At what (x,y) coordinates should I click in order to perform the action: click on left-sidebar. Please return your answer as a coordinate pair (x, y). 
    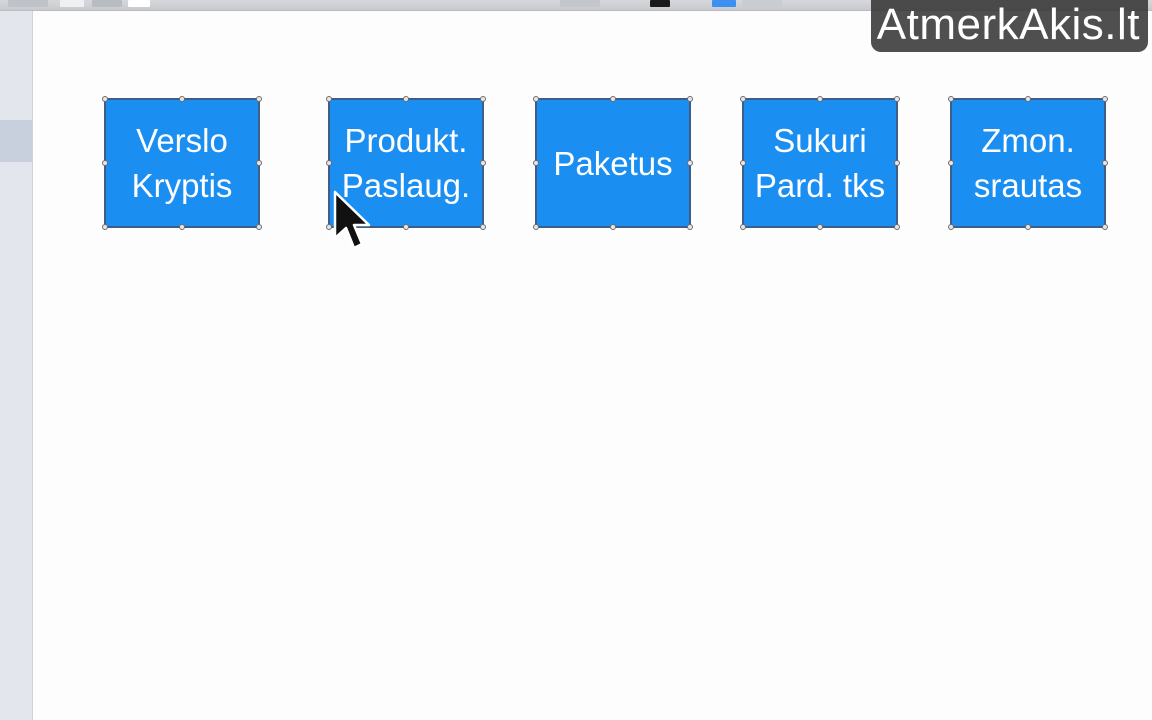
    Looking at the image, I should click on (16, 365).